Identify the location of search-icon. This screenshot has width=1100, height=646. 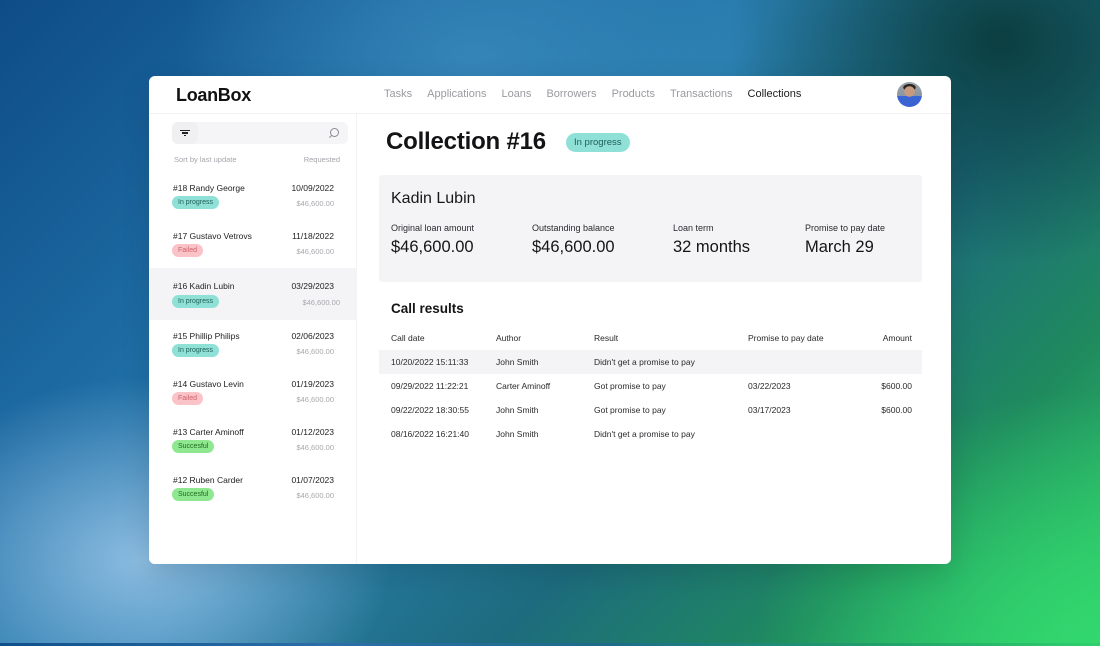
(334, 132).